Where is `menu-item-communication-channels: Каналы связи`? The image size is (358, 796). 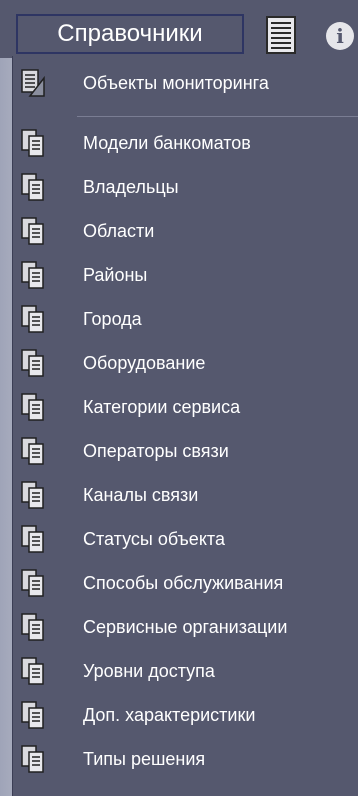
menu-item-communication-channels: Каналы связи is located at coordinates (185, 496).